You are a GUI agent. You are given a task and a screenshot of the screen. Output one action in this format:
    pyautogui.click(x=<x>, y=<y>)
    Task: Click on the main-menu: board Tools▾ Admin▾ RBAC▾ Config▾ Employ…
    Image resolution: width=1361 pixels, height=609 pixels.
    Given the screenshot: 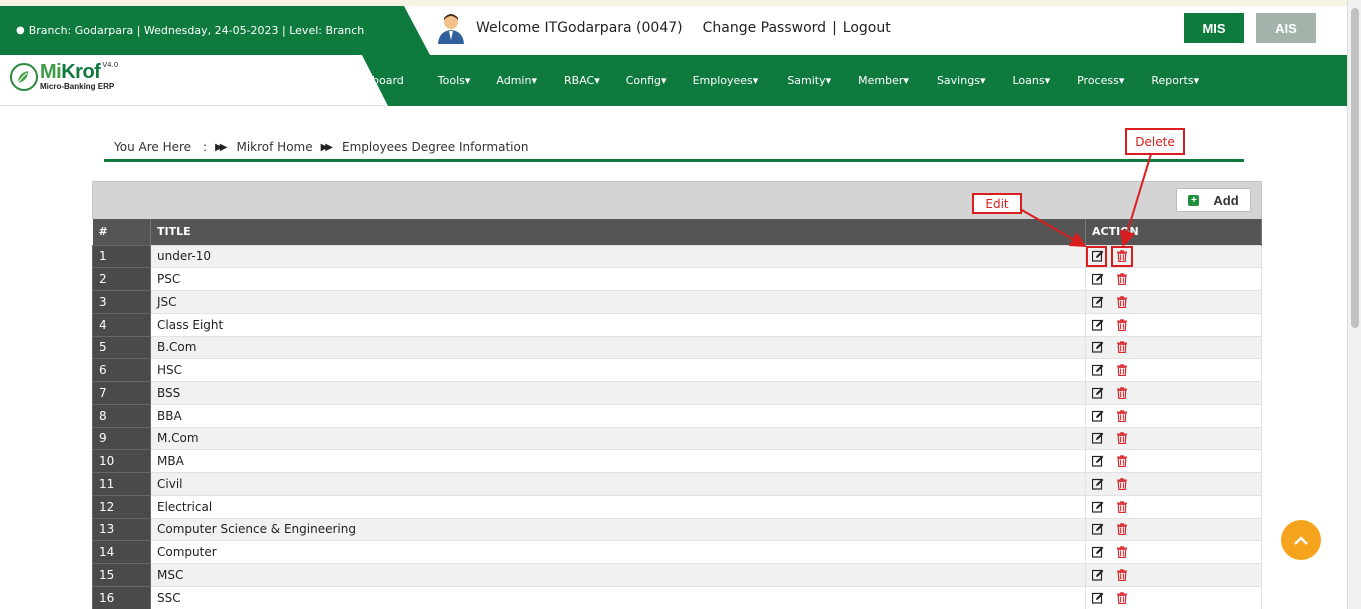 What is the action you would take?
    pyautogui.click(x=785, y=80)
    